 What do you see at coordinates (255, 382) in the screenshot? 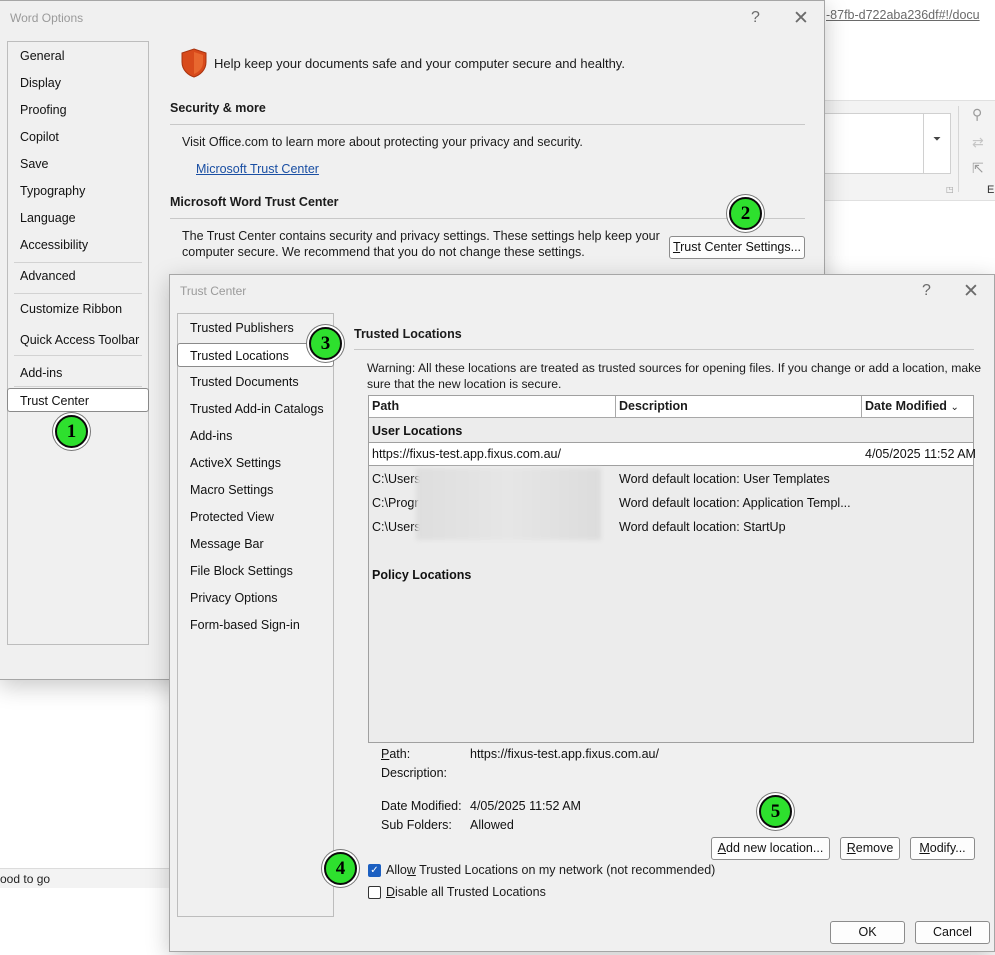
I see `nav-item-trusted-documents: Trusted Documents` at bounding box center [255, 382].